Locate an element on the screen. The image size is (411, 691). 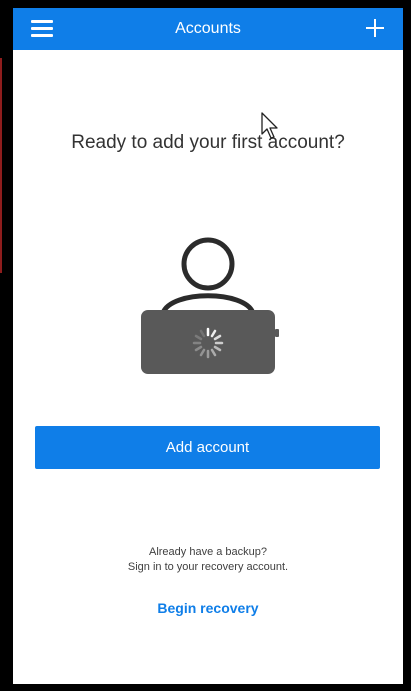
add-account-button: Add account is located at coordinates (207, 447).